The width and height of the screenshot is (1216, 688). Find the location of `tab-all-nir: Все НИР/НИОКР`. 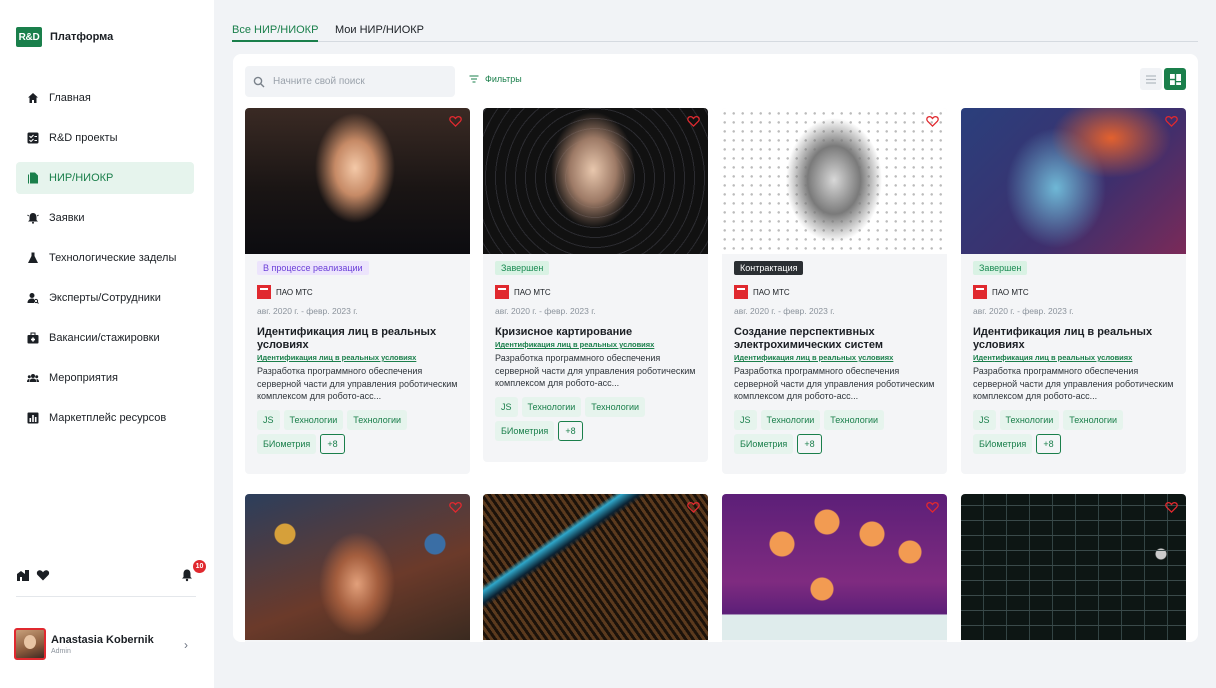

tab-all-nir: Все НИР/НИОКР is located at coordinates (275, 33).